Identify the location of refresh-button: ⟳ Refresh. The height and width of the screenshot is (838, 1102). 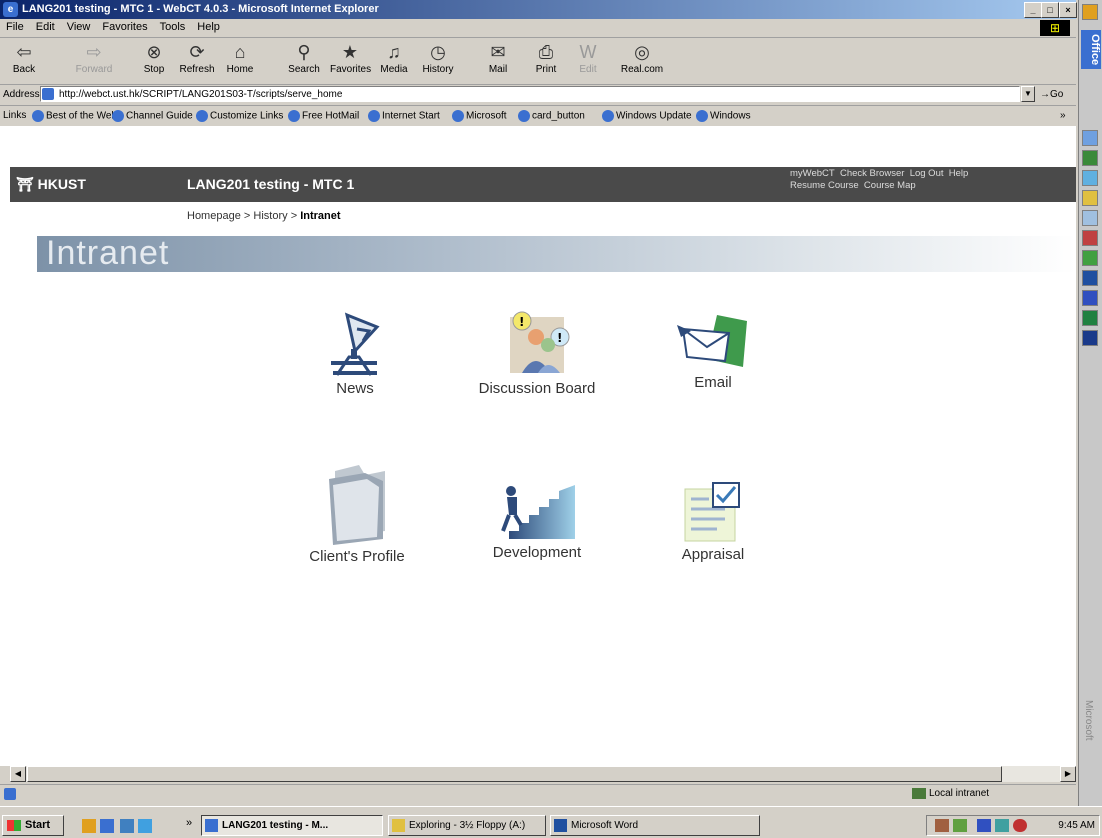
(197, 57).